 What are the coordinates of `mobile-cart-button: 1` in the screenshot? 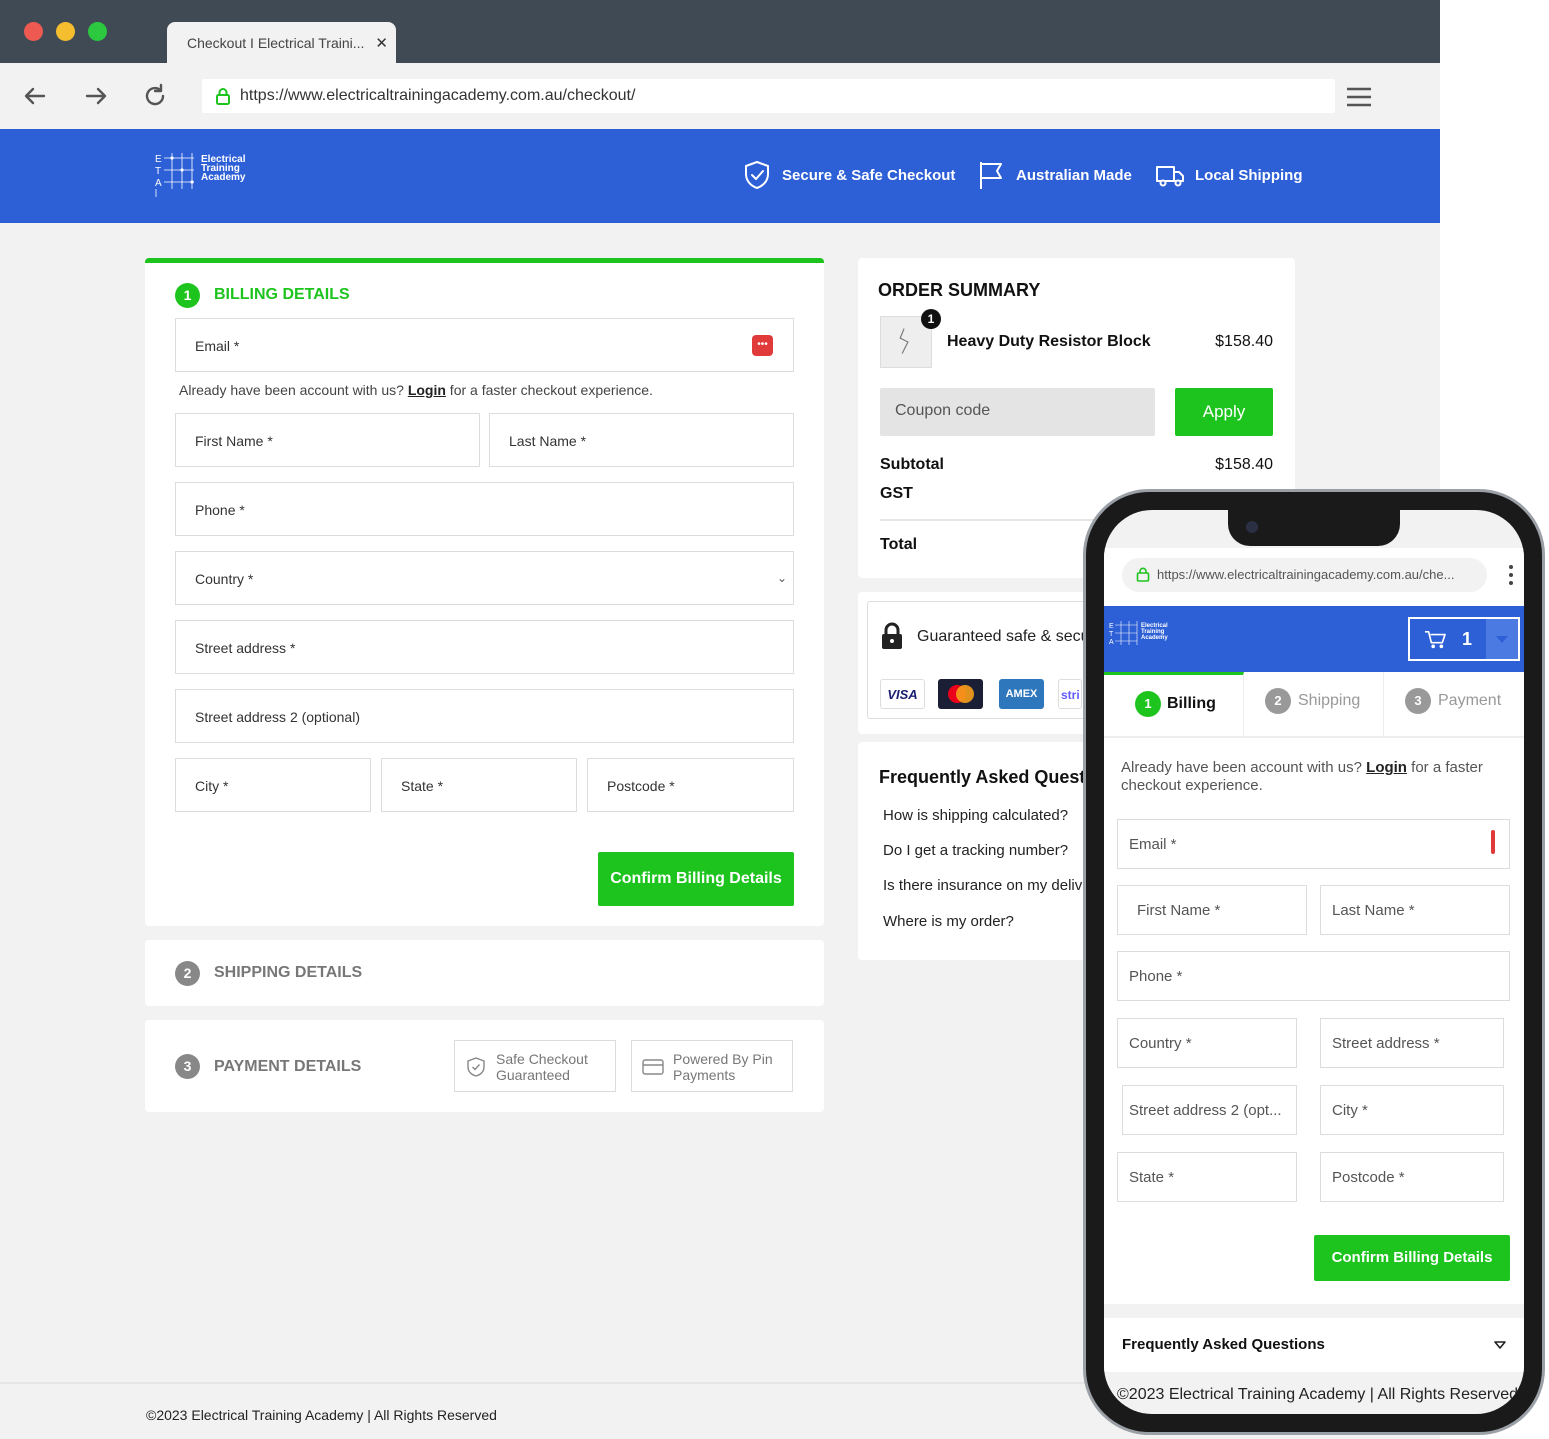 It's located at (1464, 639).